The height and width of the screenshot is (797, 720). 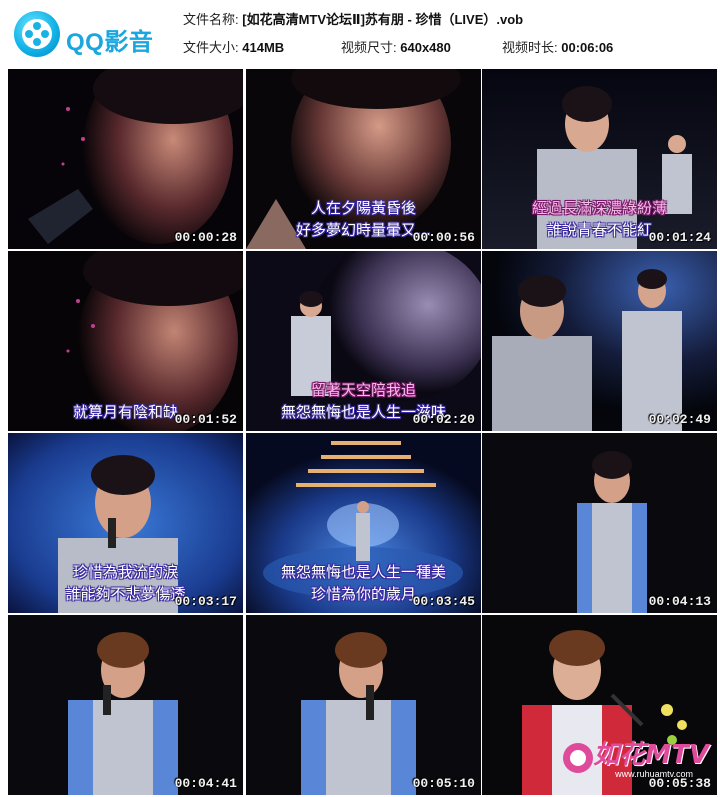 I want to click on file-size-value: 414MB, so click(x=263, y=47).